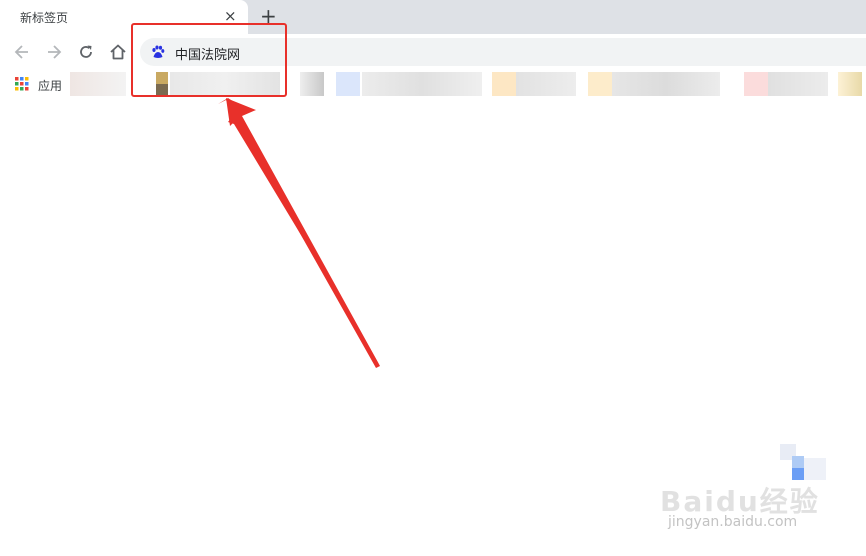  I want to click on back-arrow-icon, so click(22, 52).